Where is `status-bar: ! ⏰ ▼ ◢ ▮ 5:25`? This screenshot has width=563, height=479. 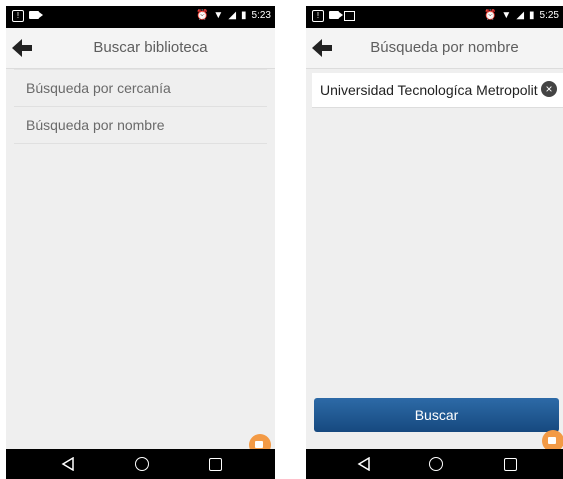
status-bar: ! ⏰ ▼ ◢ ▮ 5:25 is located at coordinates (434, 17).